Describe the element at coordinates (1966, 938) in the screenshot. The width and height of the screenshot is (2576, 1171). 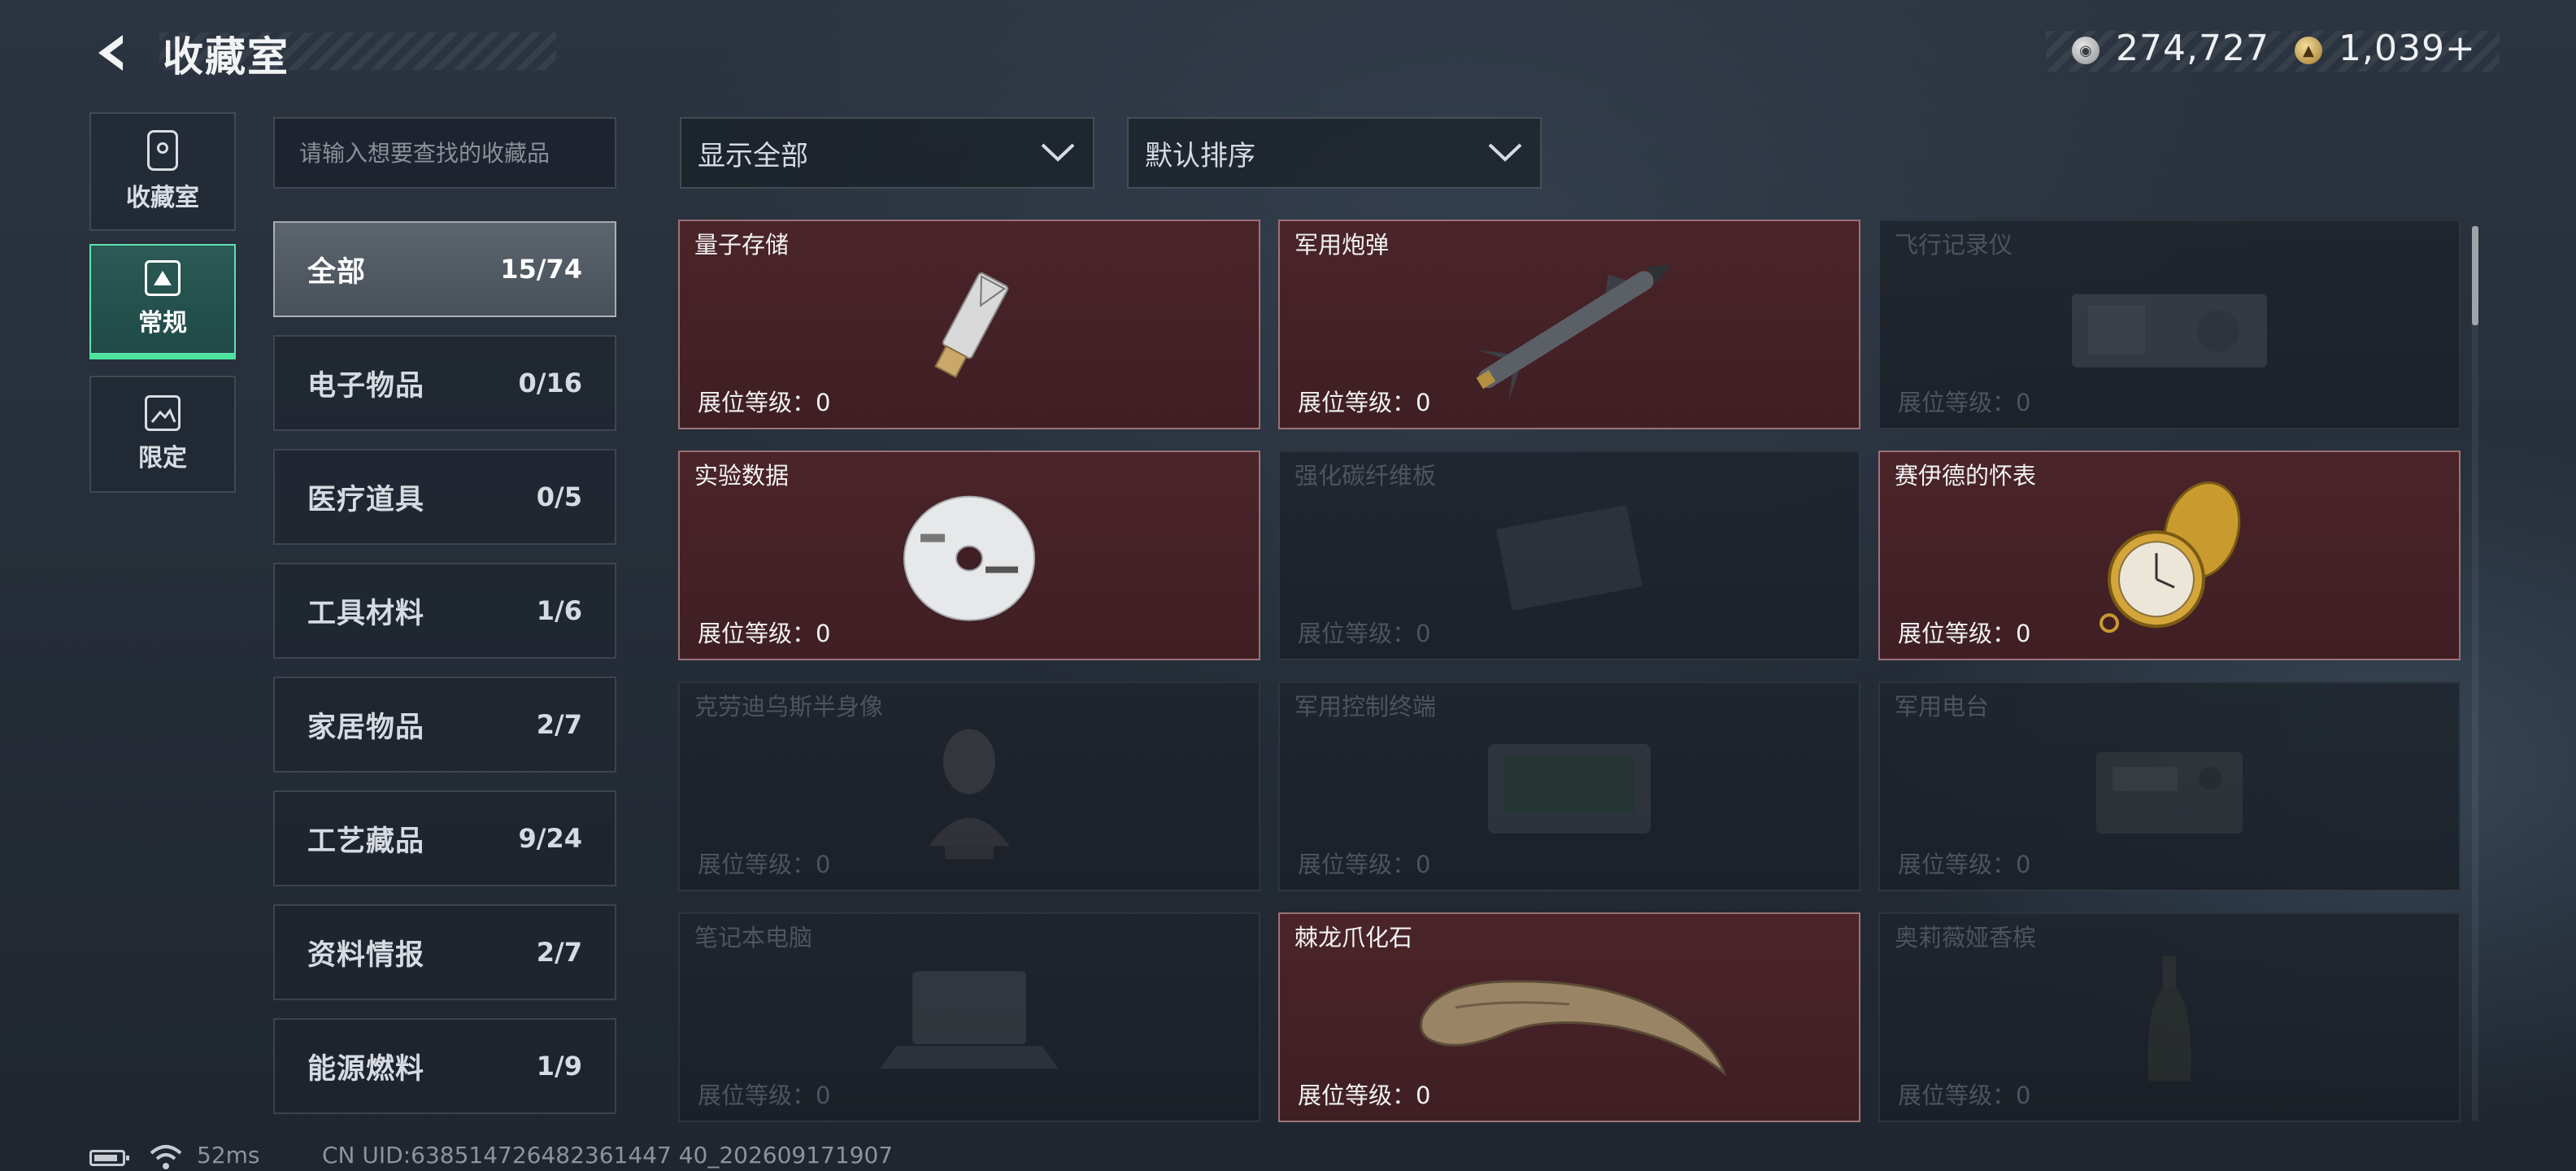
I see `item-name: 奥莉薇娅香槟` at that location.